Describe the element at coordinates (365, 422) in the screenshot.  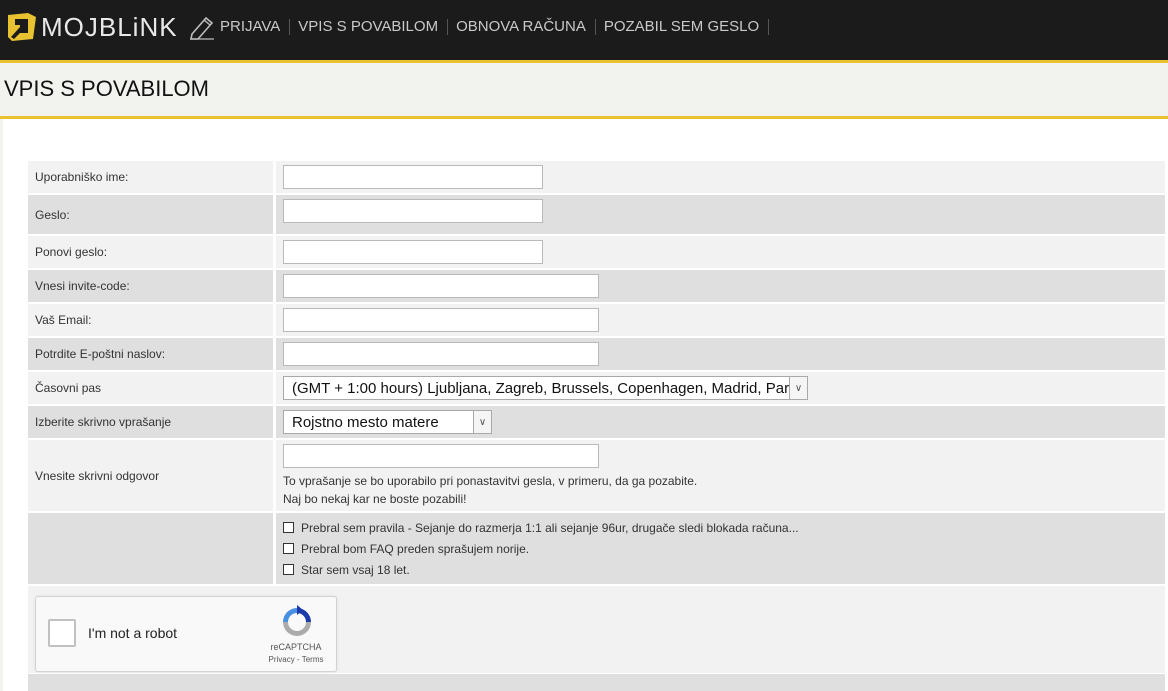
I see `security-question-selected-value: Rojstno mesto matere` at that location.